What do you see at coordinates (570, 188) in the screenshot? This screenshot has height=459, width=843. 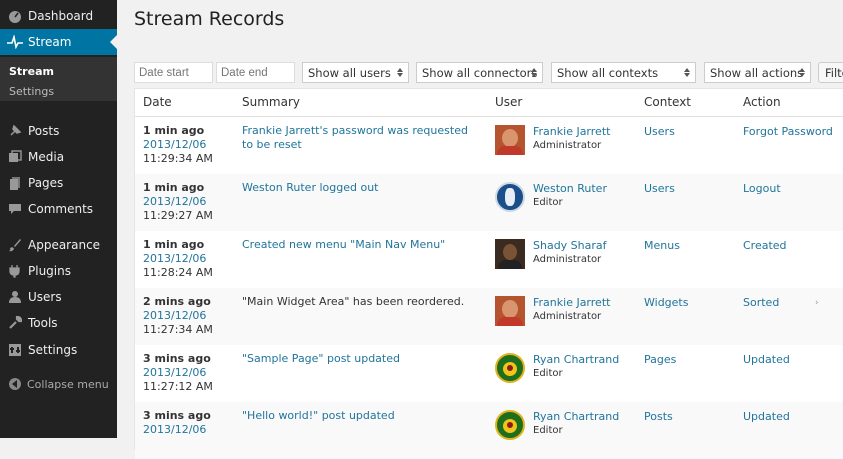 I see `user-link: Weston Ruter` at bounding box center [570, 188].